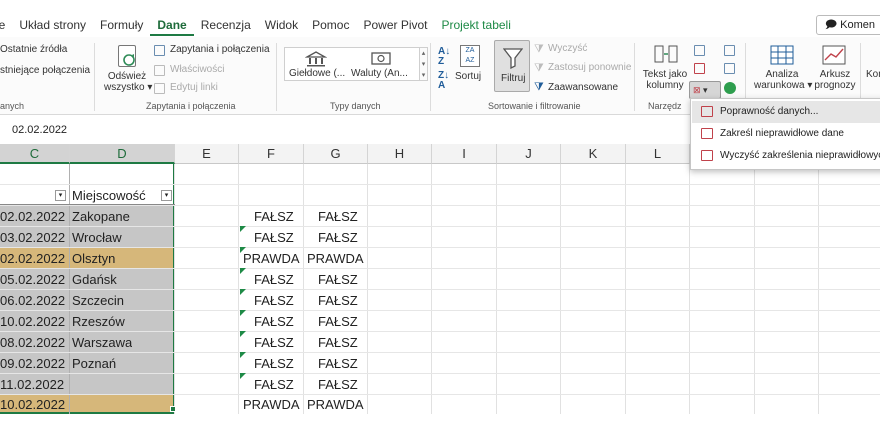  Describe the element at coordinates (589, 67) in the screenshot. I see `reapply-button: Zastosuj ponownie` at that location.